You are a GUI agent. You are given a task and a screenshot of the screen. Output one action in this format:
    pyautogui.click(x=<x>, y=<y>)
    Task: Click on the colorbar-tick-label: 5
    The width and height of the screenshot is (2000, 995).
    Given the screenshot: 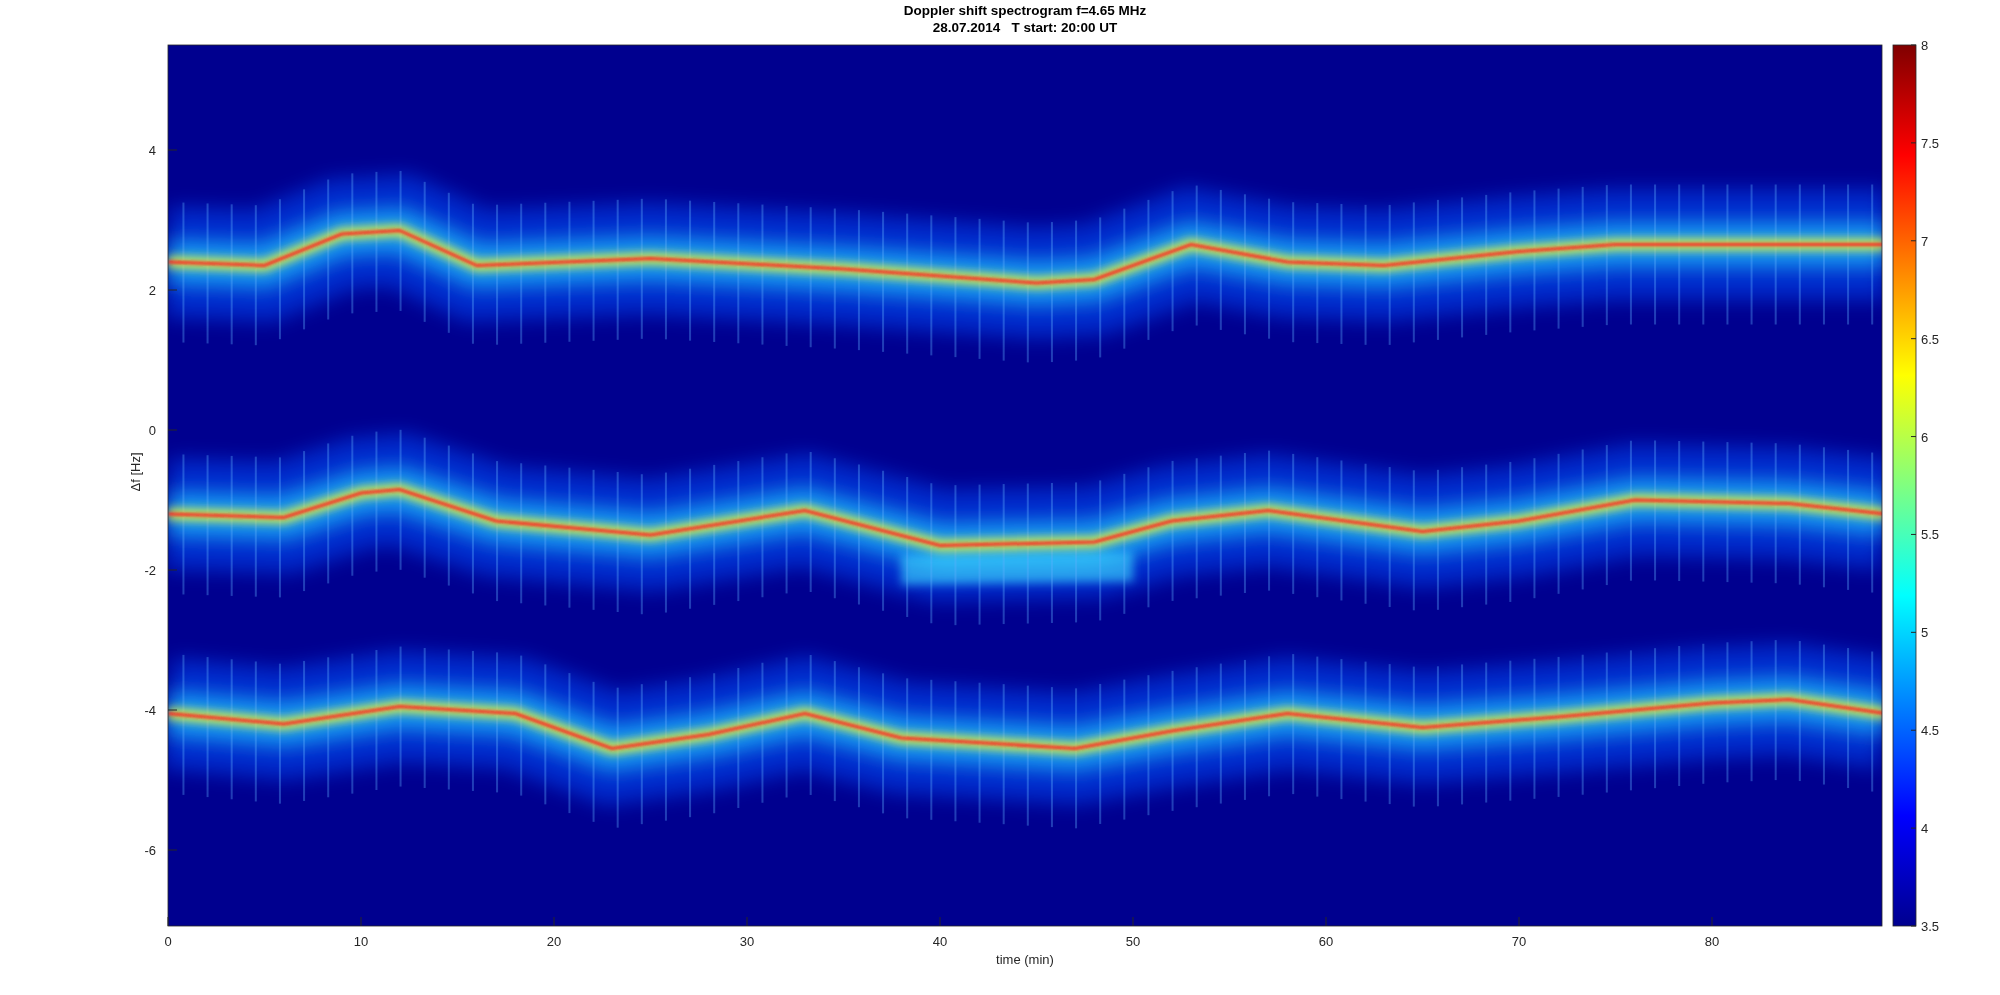 What is the action you would take?
    pyautogui.click(x=1925, y=633)
    